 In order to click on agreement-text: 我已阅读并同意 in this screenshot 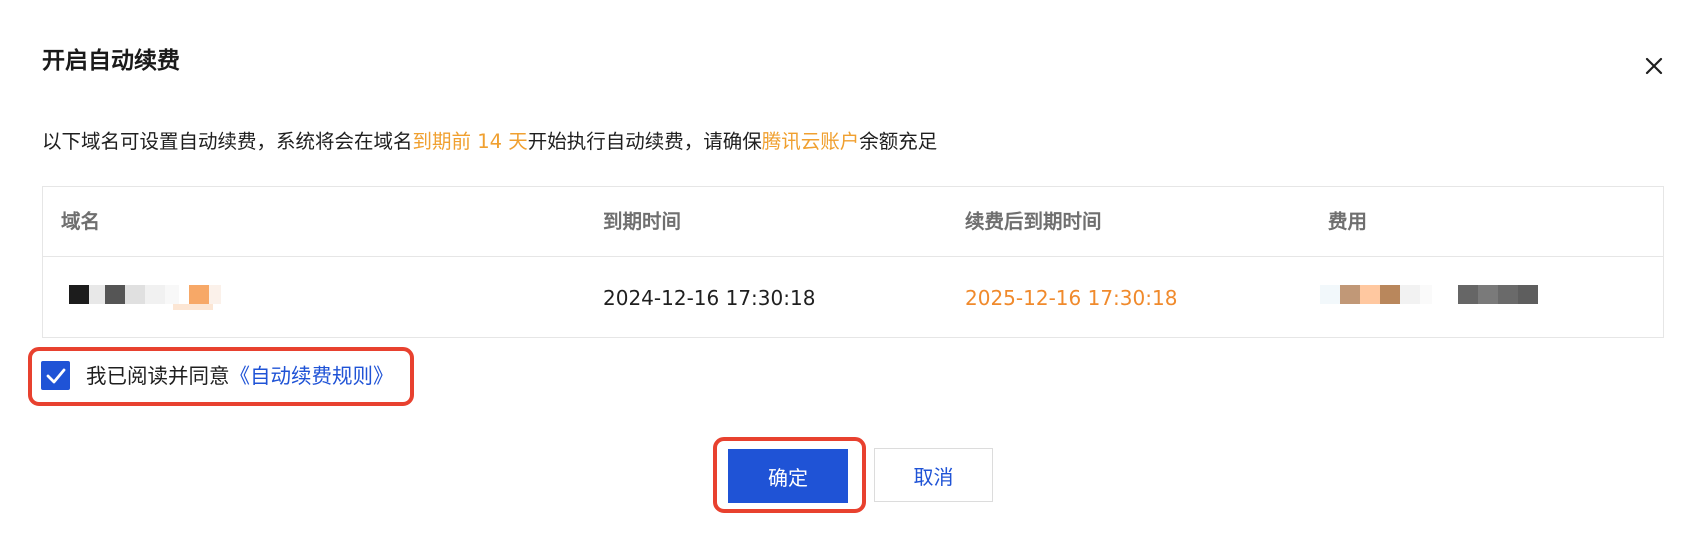, I will do `click(158, 376)`.